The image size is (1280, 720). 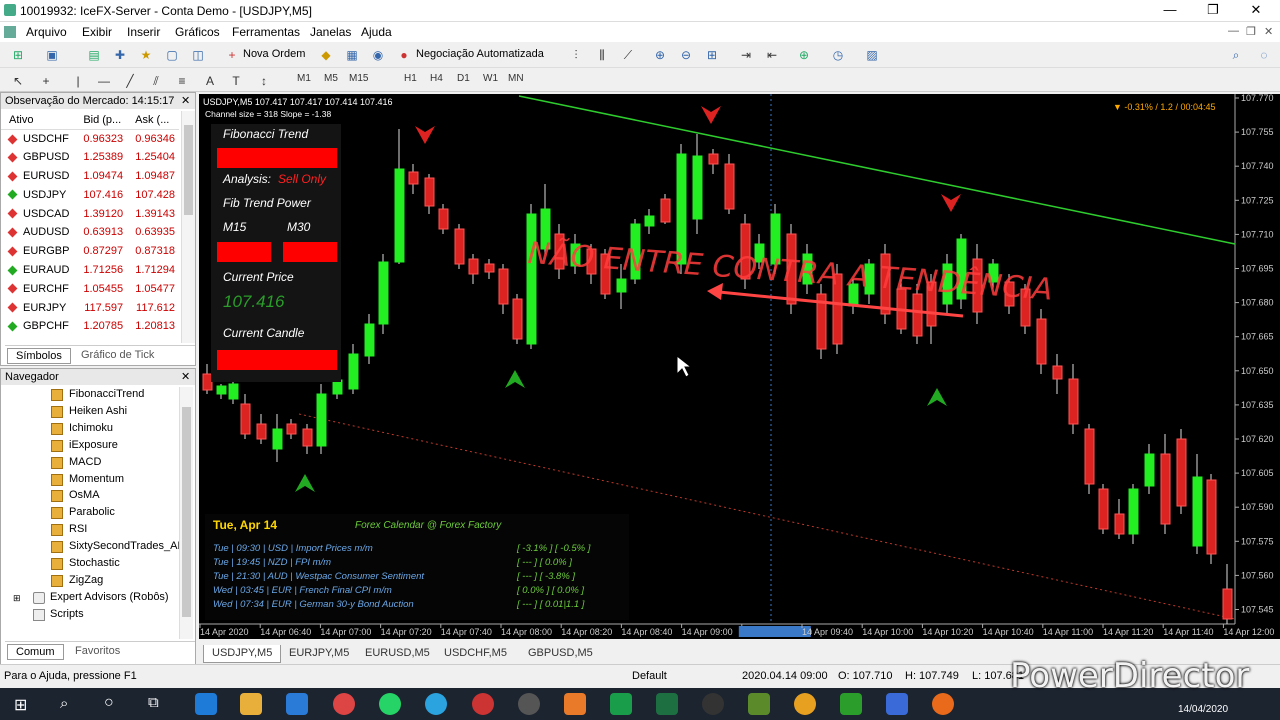 I want to click on market-watch-row: EURAUD 1.71256 1.71294, so click(x=90, y=270).